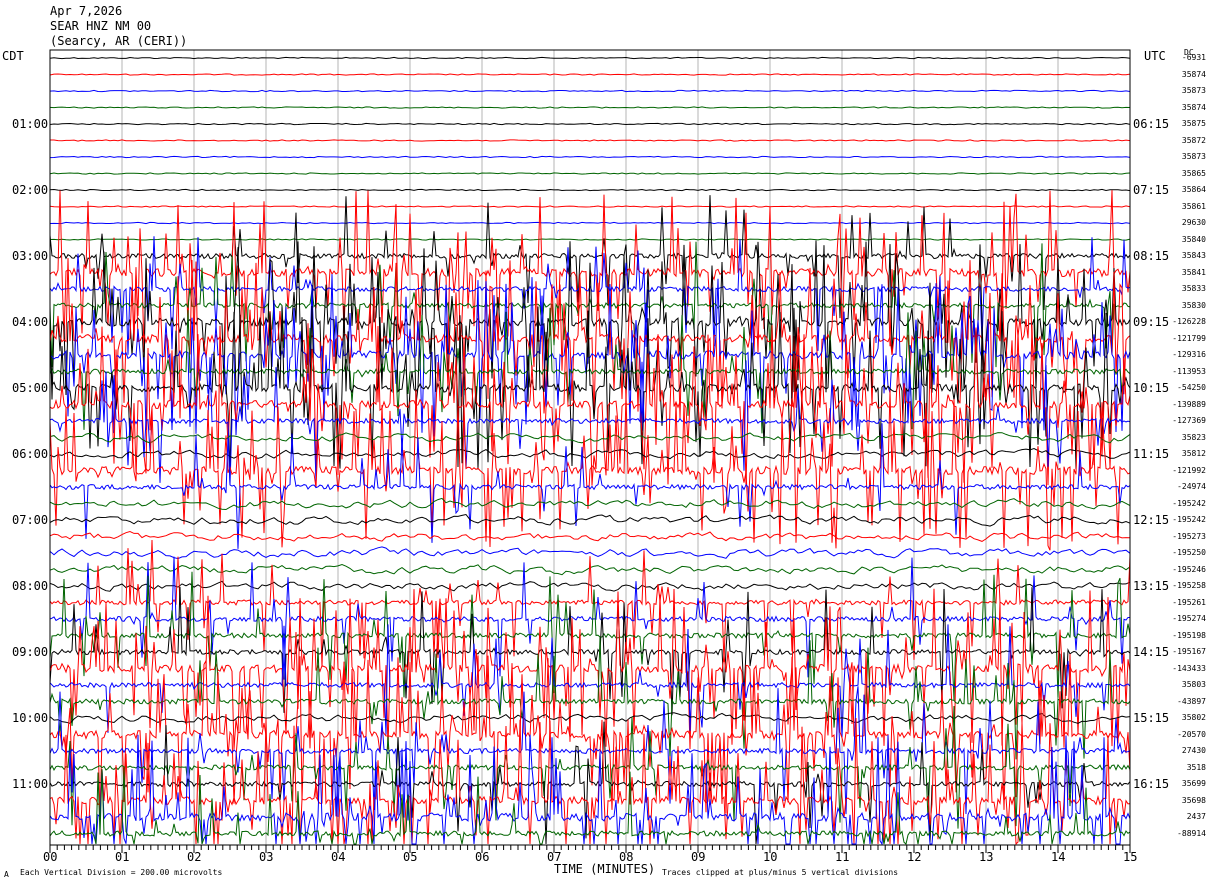 The width and height of the screenshot is (1210, 886). What do you see at coordinates (119, 41) in the screenshot?
I see `location-label: (Searcy, AR (CERI))` at bounding box center [119, 41].